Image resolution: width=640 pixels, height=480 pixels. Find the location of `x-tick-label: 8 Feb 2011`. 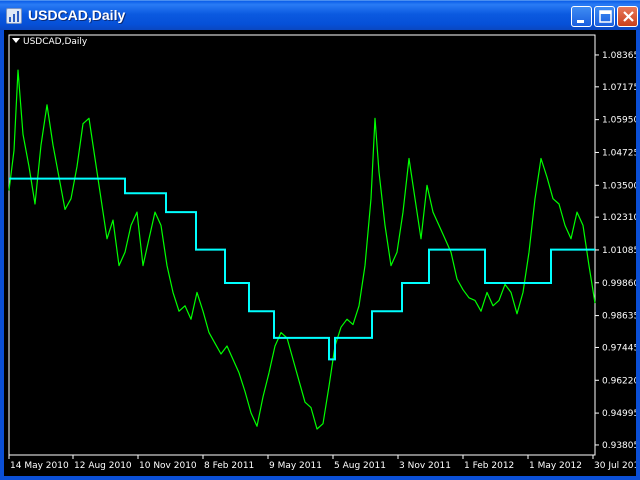

x-tick-label: 8 Feb 2011 is located at coordinates (229, 466).